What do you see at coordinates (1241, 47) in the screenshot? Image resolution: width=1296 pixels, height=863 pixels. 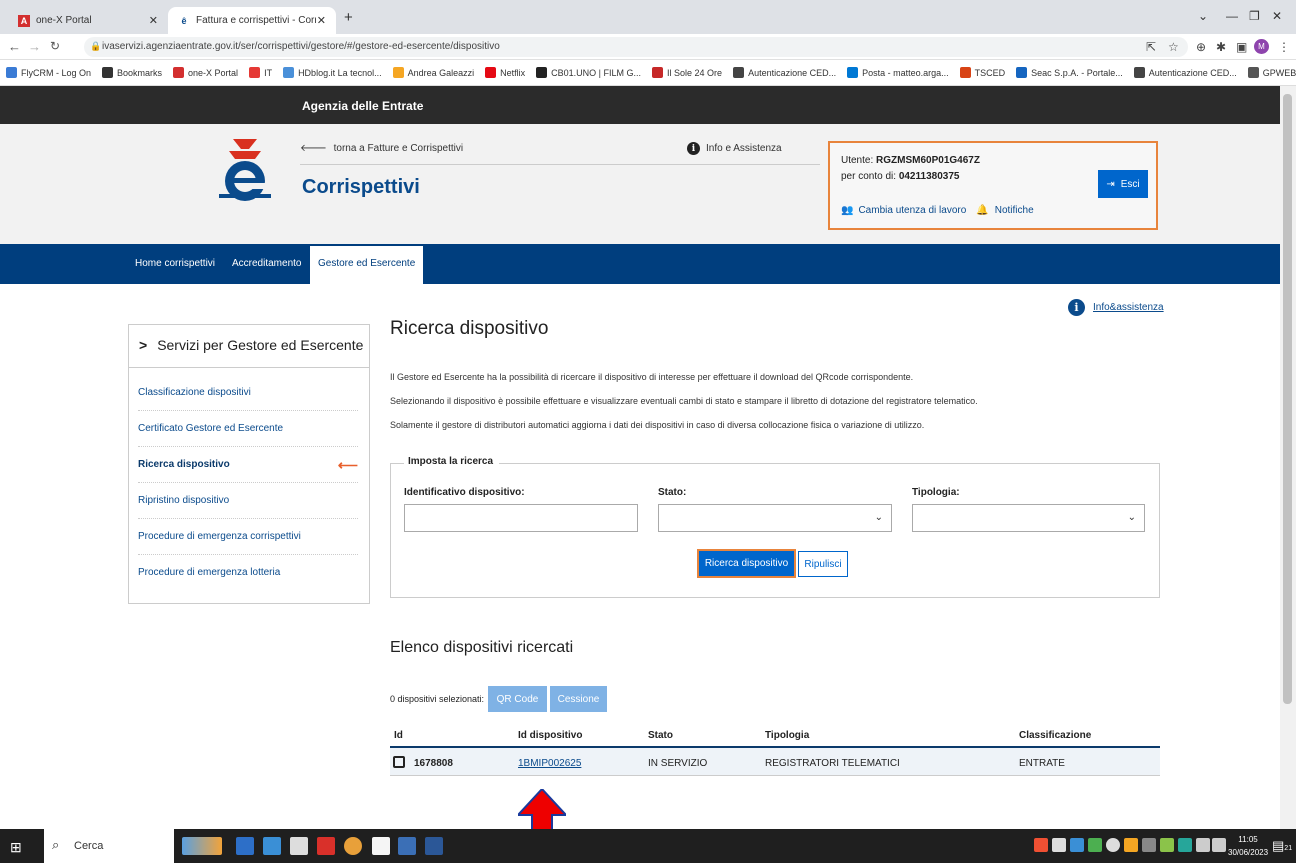 I see `sidepanel-icon: ▣` at bounding box center [1241, 47].